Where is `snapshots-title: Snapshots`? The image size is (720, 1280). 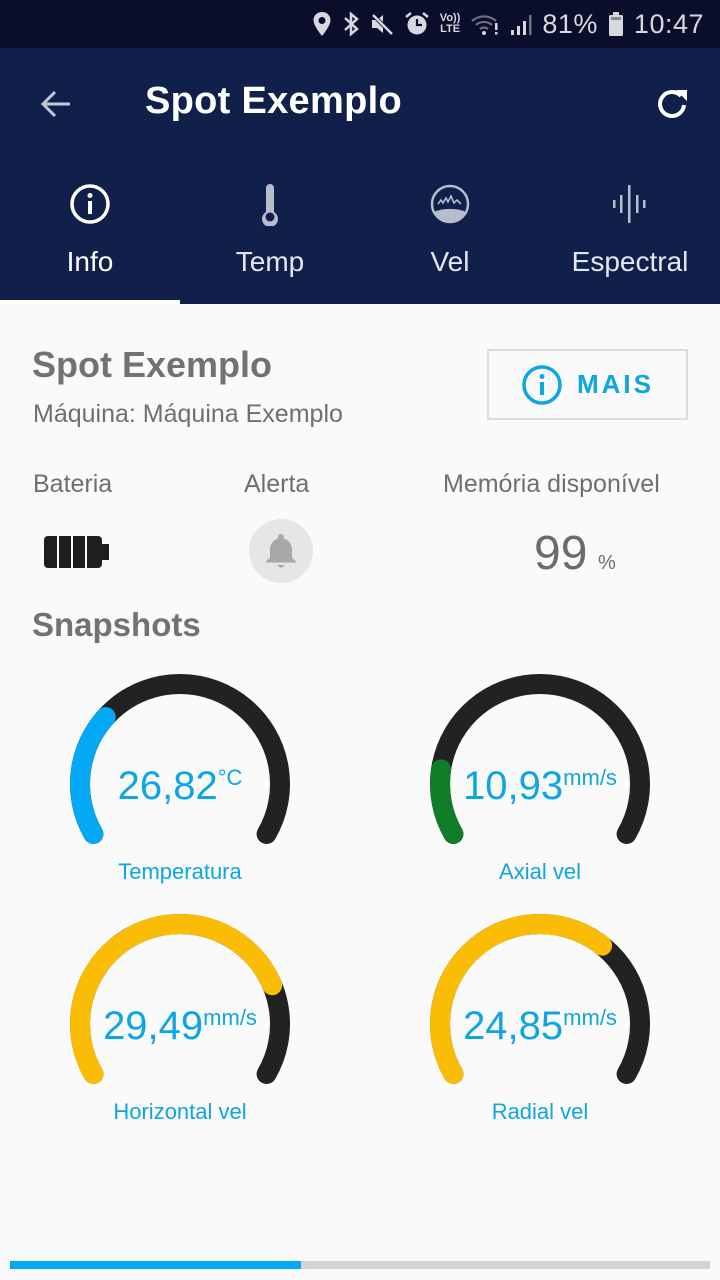
snapshots-title: Snapshots is located at coordinates (116, 624).